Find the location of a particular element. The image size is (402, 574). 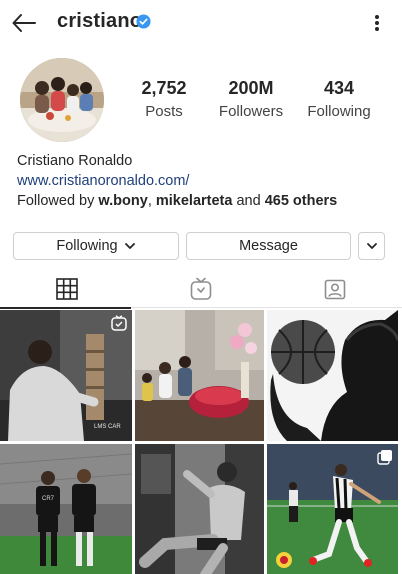

avatar-image is located at coordinates (62, 100).